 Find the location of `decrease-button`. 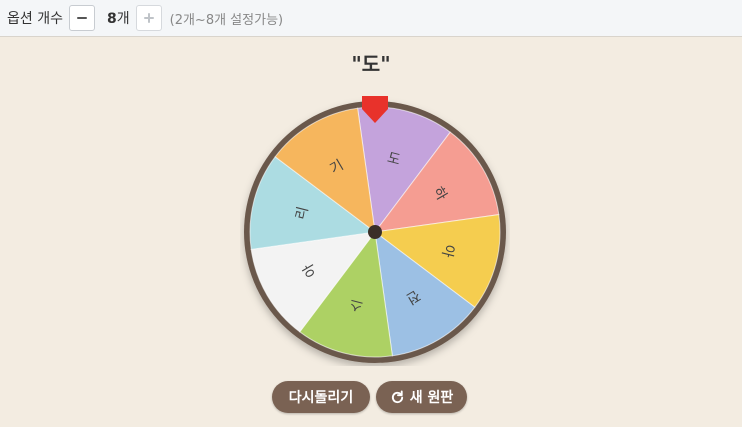

decrease-button is located at coordinates (81, 18).